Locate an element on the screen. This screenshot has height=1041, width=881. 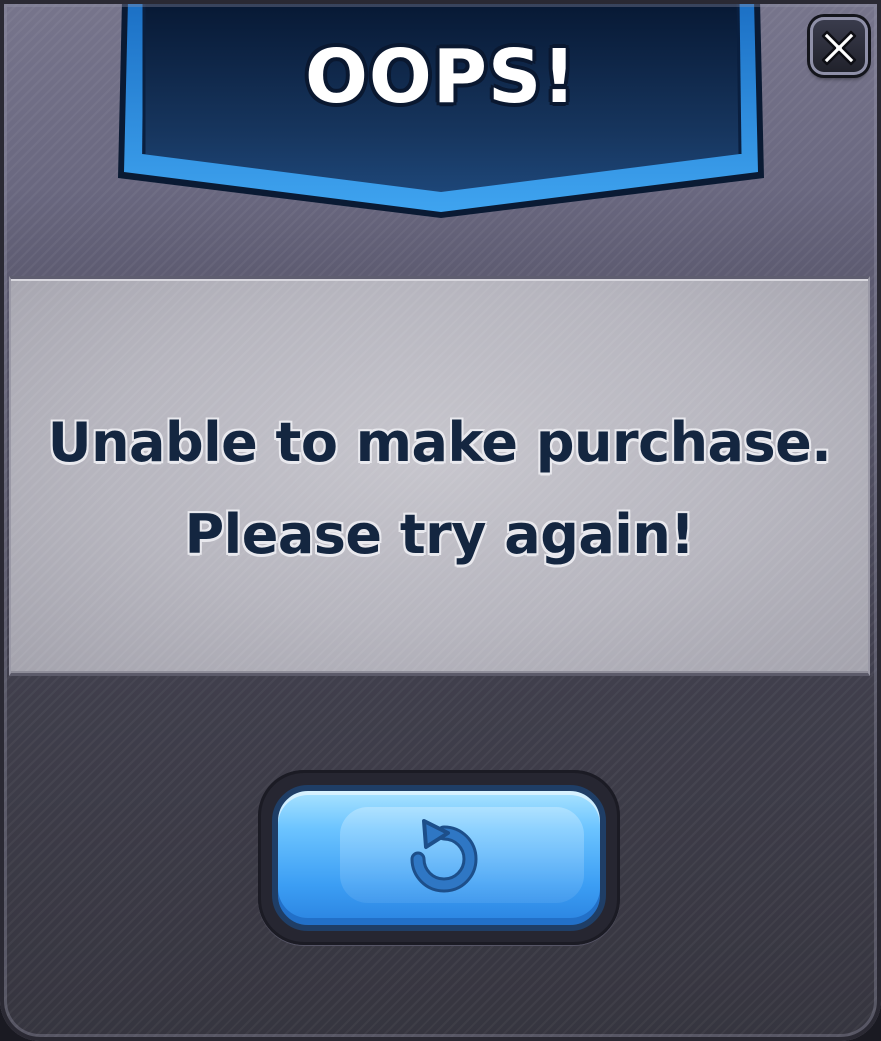
retry-button is located at coordinates (439, 858).